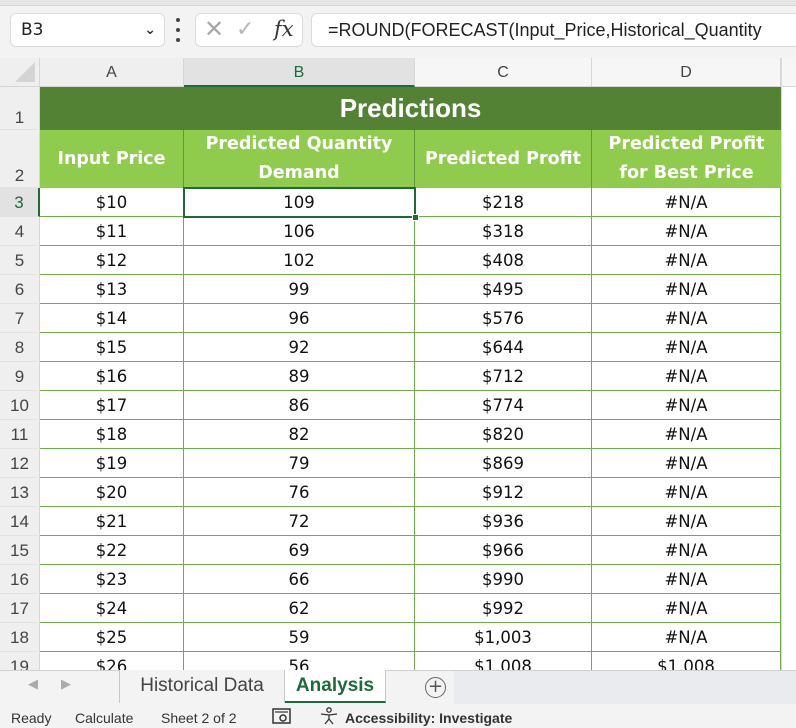 Image resolution: width=796 pixels, height=728 pixels. Describe the element at coordinates (299, 661) in the screenshot. I see `cell-b19: 56` at that location.